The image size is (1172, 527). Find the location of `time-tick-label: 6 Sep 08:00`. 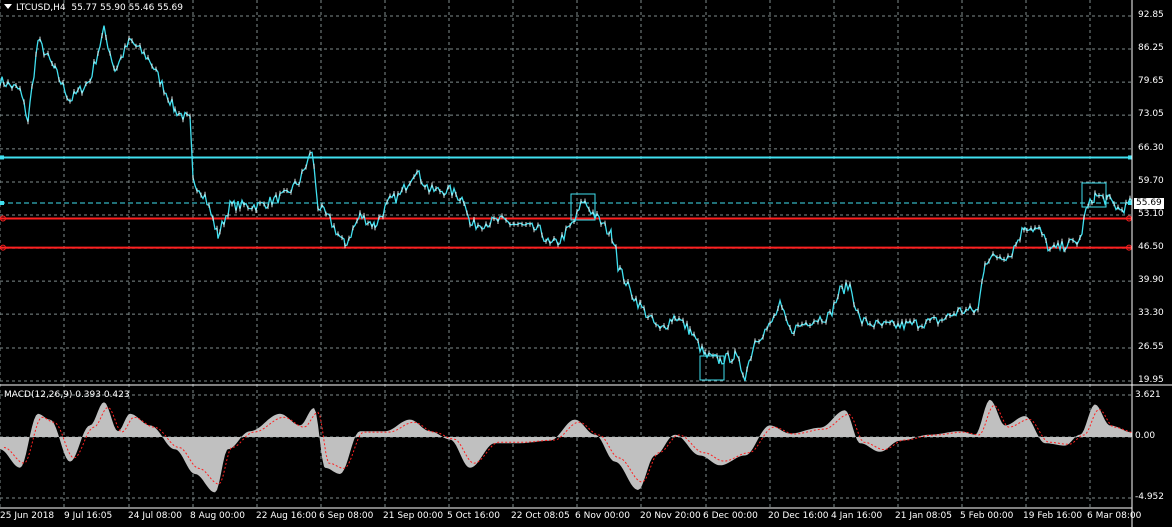

time-tick-label: 6 Sep 08:00 is located at coordinates (346, 516).